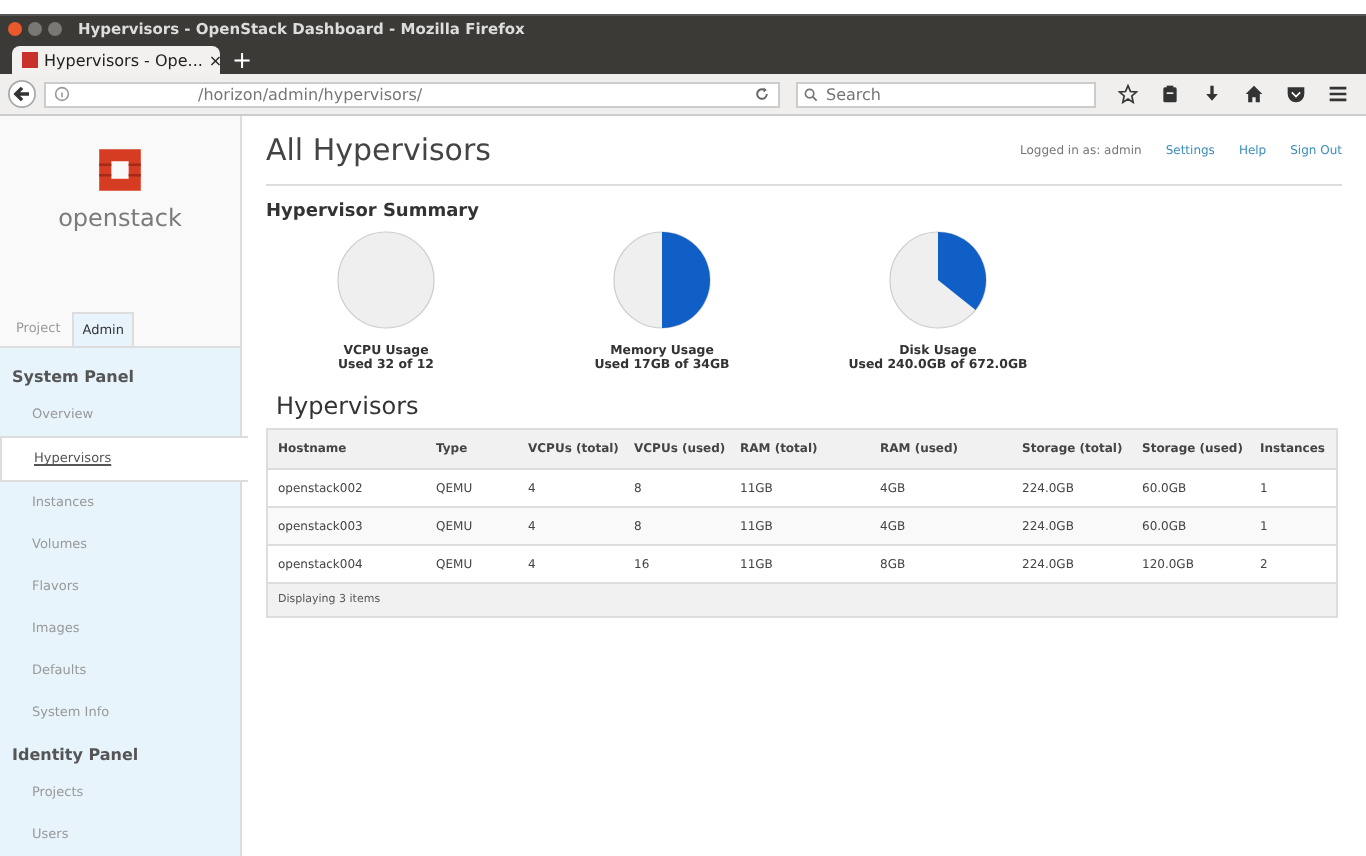 Image resolution: width=1366 pixels, height=856 pixels. What do you see at coordinates (55, 29) in the screenshot?
I see `maximize-icon` at bounding box center [55, 29].